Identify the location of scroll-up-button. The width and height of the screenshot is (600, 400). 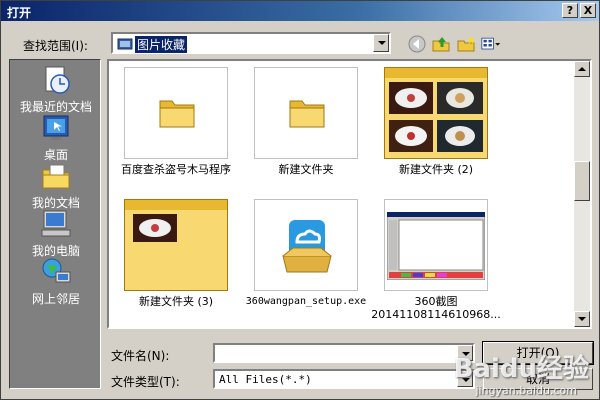
(582, 69).